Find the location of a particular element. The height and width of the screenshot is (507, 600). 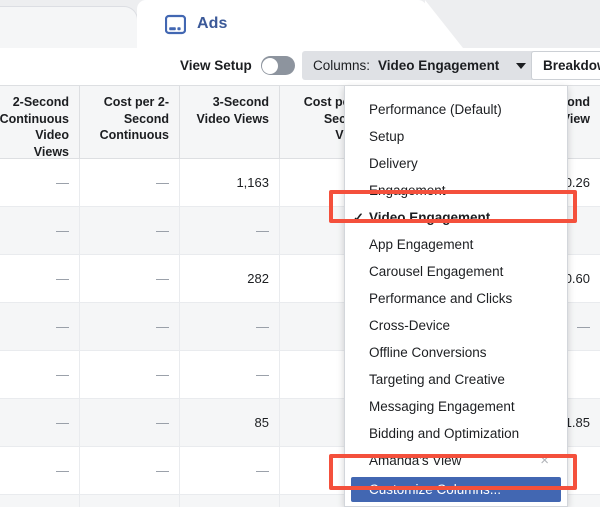

table-cell: 1,163 is located at coordinates (230, 182).